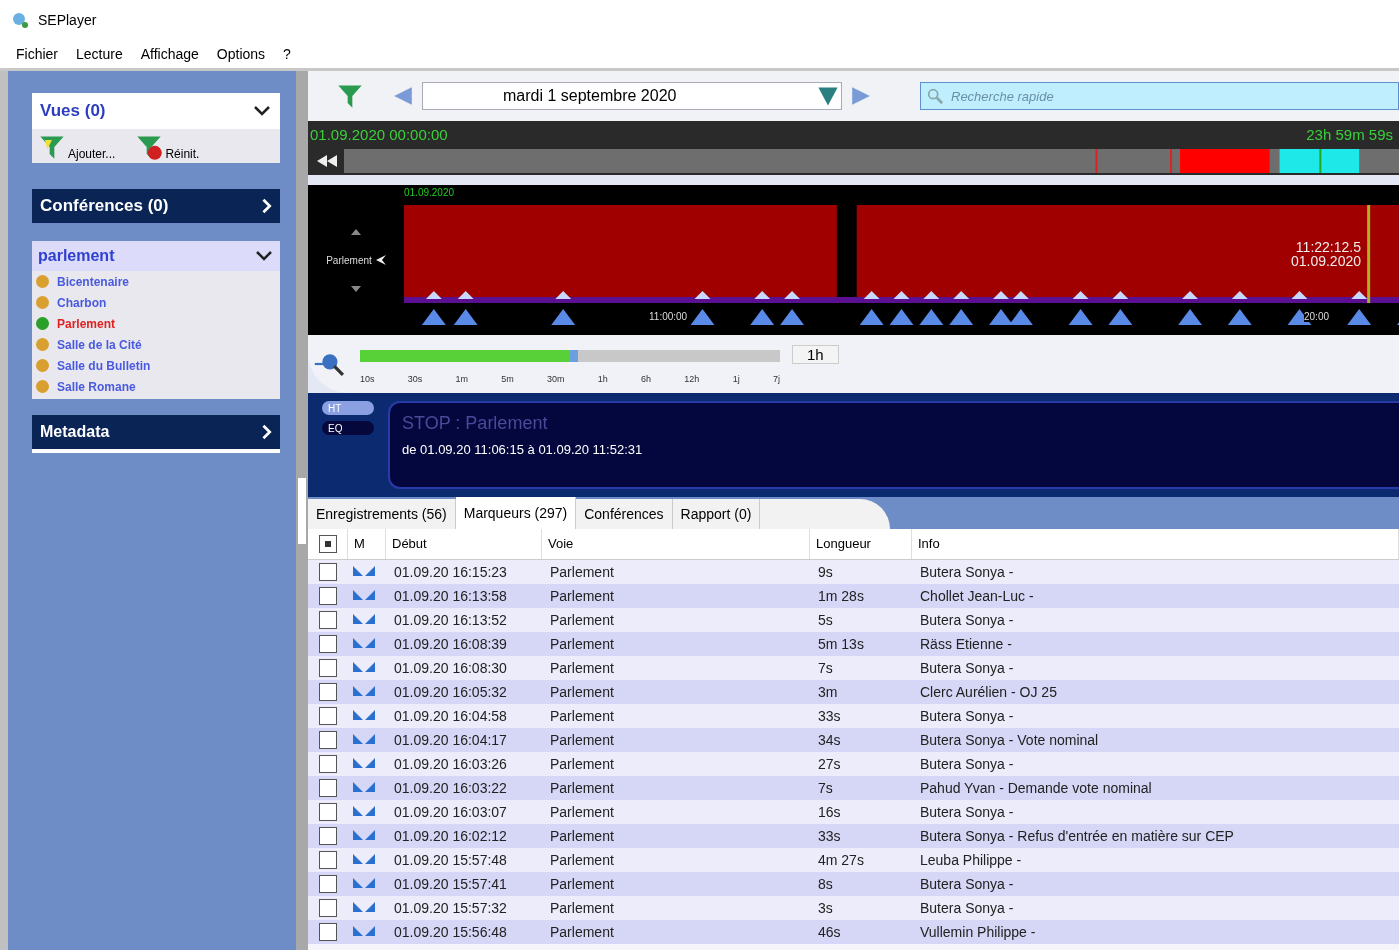 Image resolution: width=1399 pixels, height=950 pixels. Describe the element at coordinates (1317, 316) in the screenshot. I see `time-tick: 20:00` at that location.